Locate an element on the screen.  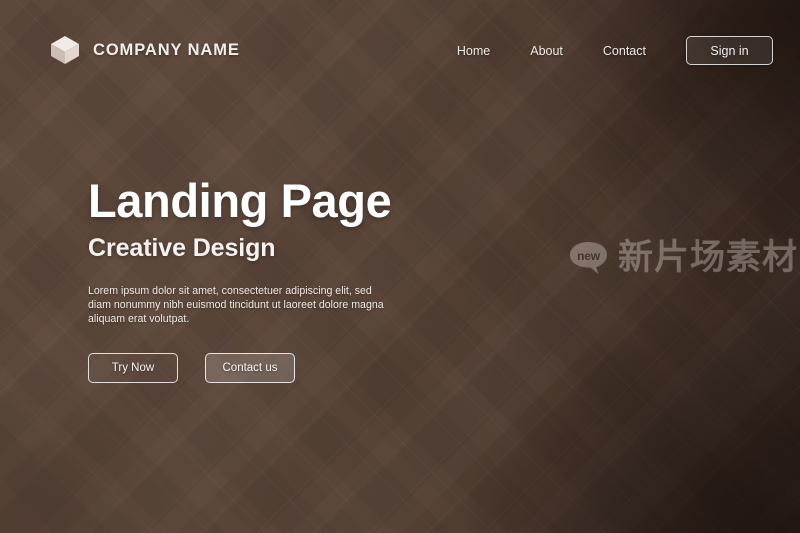
nav-item-contact: Contact is located at coordinates (624, 51).